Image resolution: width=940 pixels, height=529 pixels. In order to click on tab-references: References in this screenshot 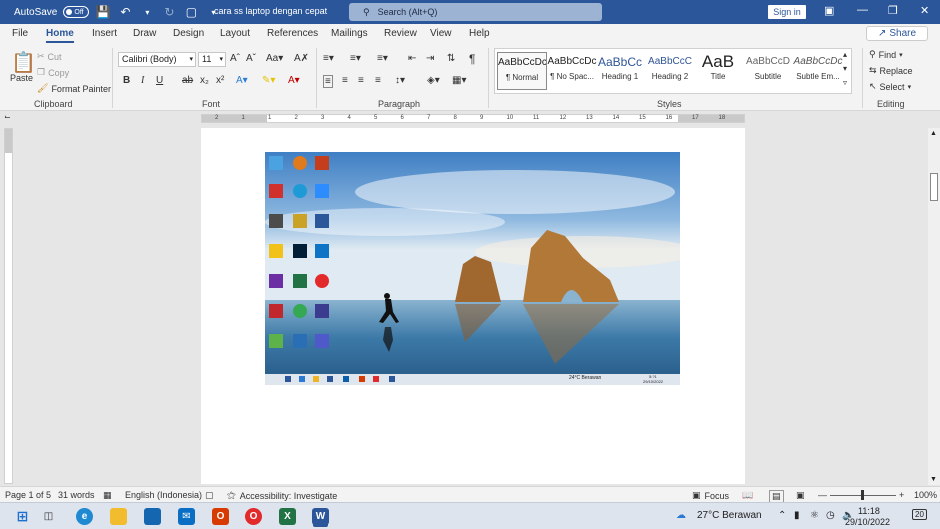, I will do `click(292, 33)`.